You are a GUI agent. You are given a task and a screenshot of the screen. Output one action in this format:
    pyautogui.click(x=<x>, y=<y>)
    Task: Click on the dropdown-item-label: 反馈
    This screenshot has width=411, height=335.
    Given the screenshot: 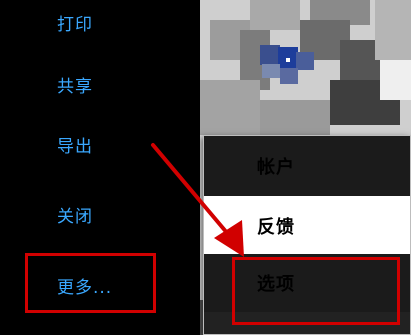 What is the action you would take?
    pyautogui.click(x=276, y=227)
    